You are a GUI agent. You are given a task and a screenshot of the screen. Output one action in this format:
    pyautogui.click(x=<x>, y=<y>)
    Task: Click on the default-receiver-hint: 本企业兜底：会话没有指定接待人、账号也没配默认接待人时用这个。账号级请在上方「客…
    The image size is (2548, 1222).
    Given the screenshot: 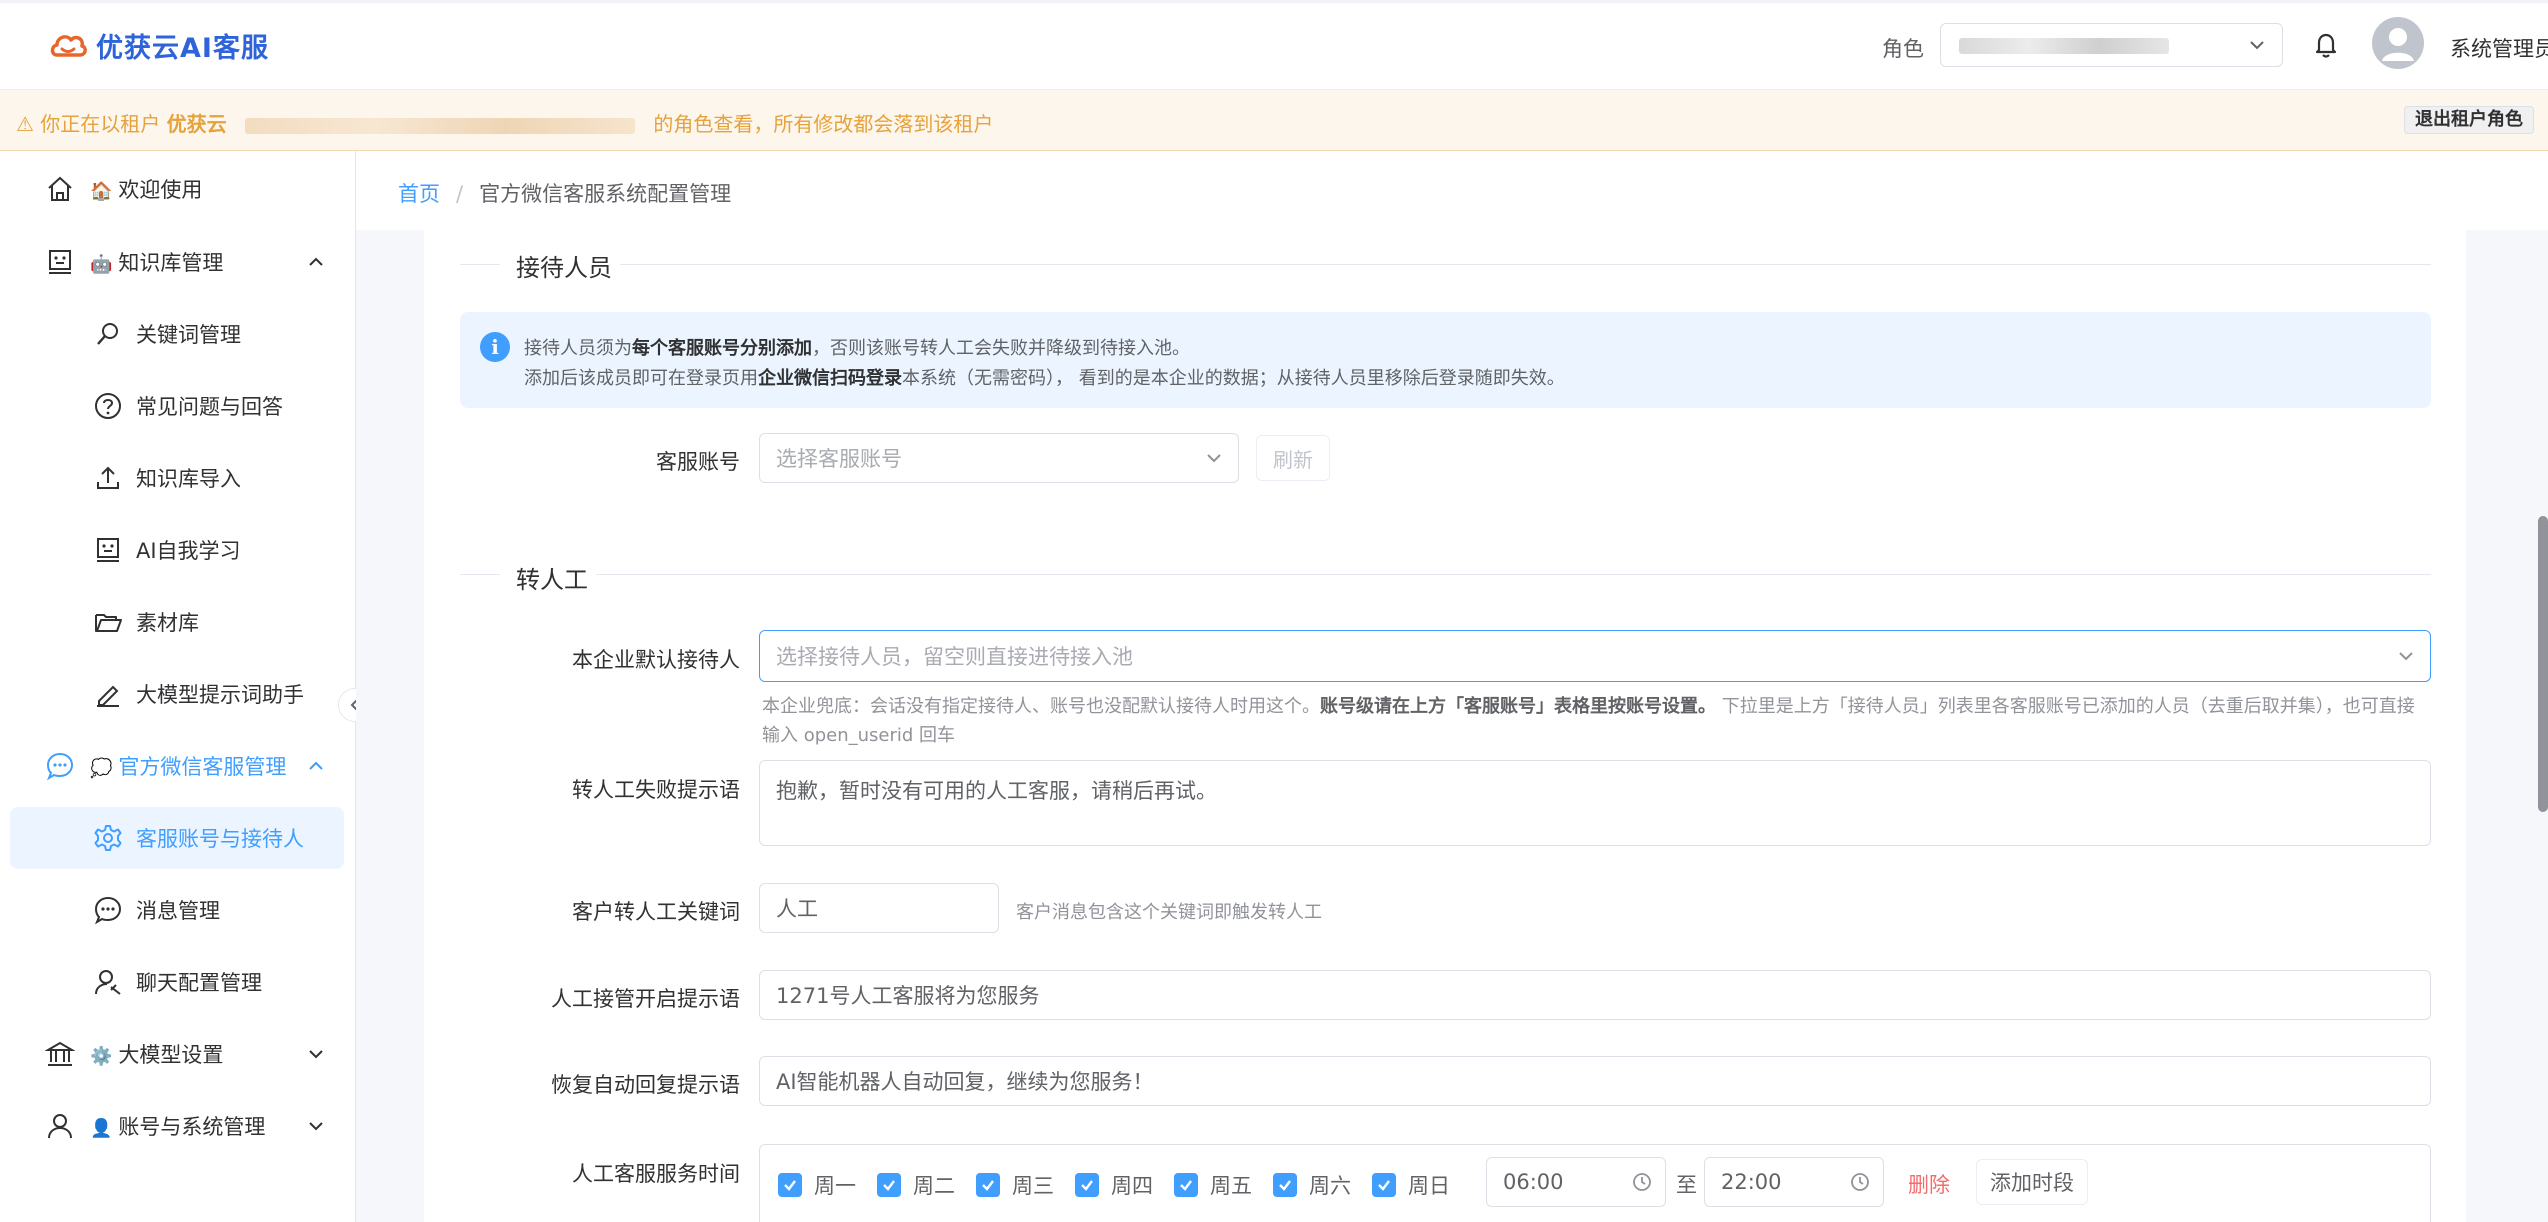 What is the action you would take?
    pyautogui.click(x=1588, y=706)
    